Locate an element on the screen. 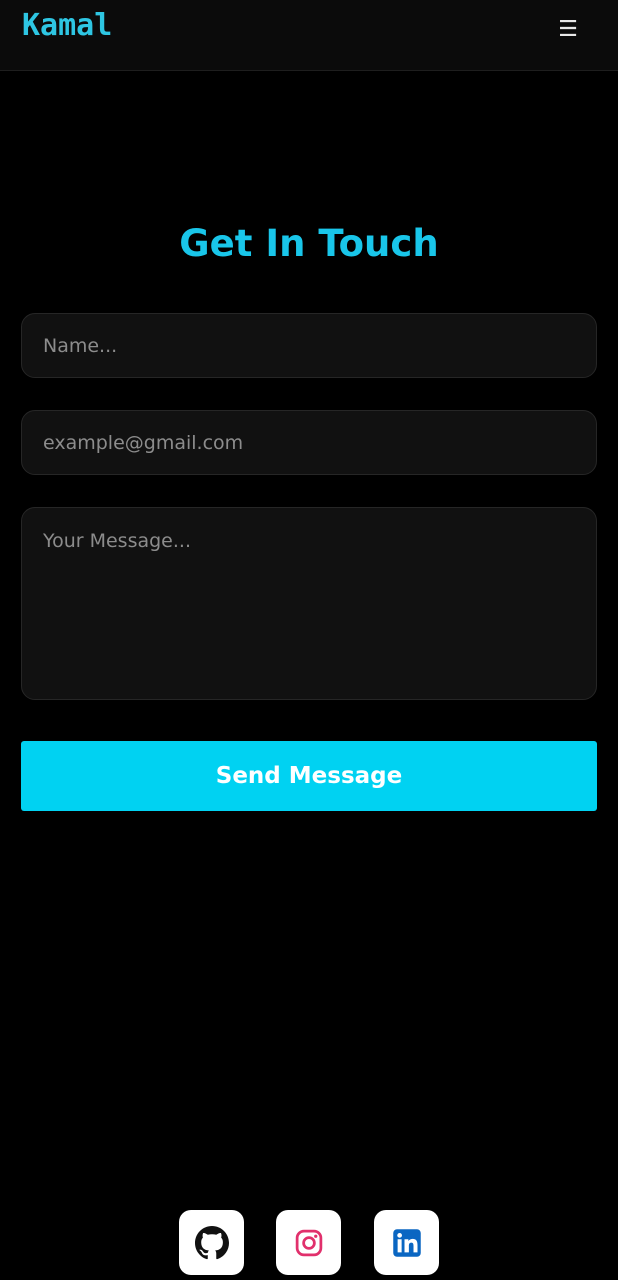 This screenshot has height=1280, width=618. github-link is located at coordinates (211, 1242).